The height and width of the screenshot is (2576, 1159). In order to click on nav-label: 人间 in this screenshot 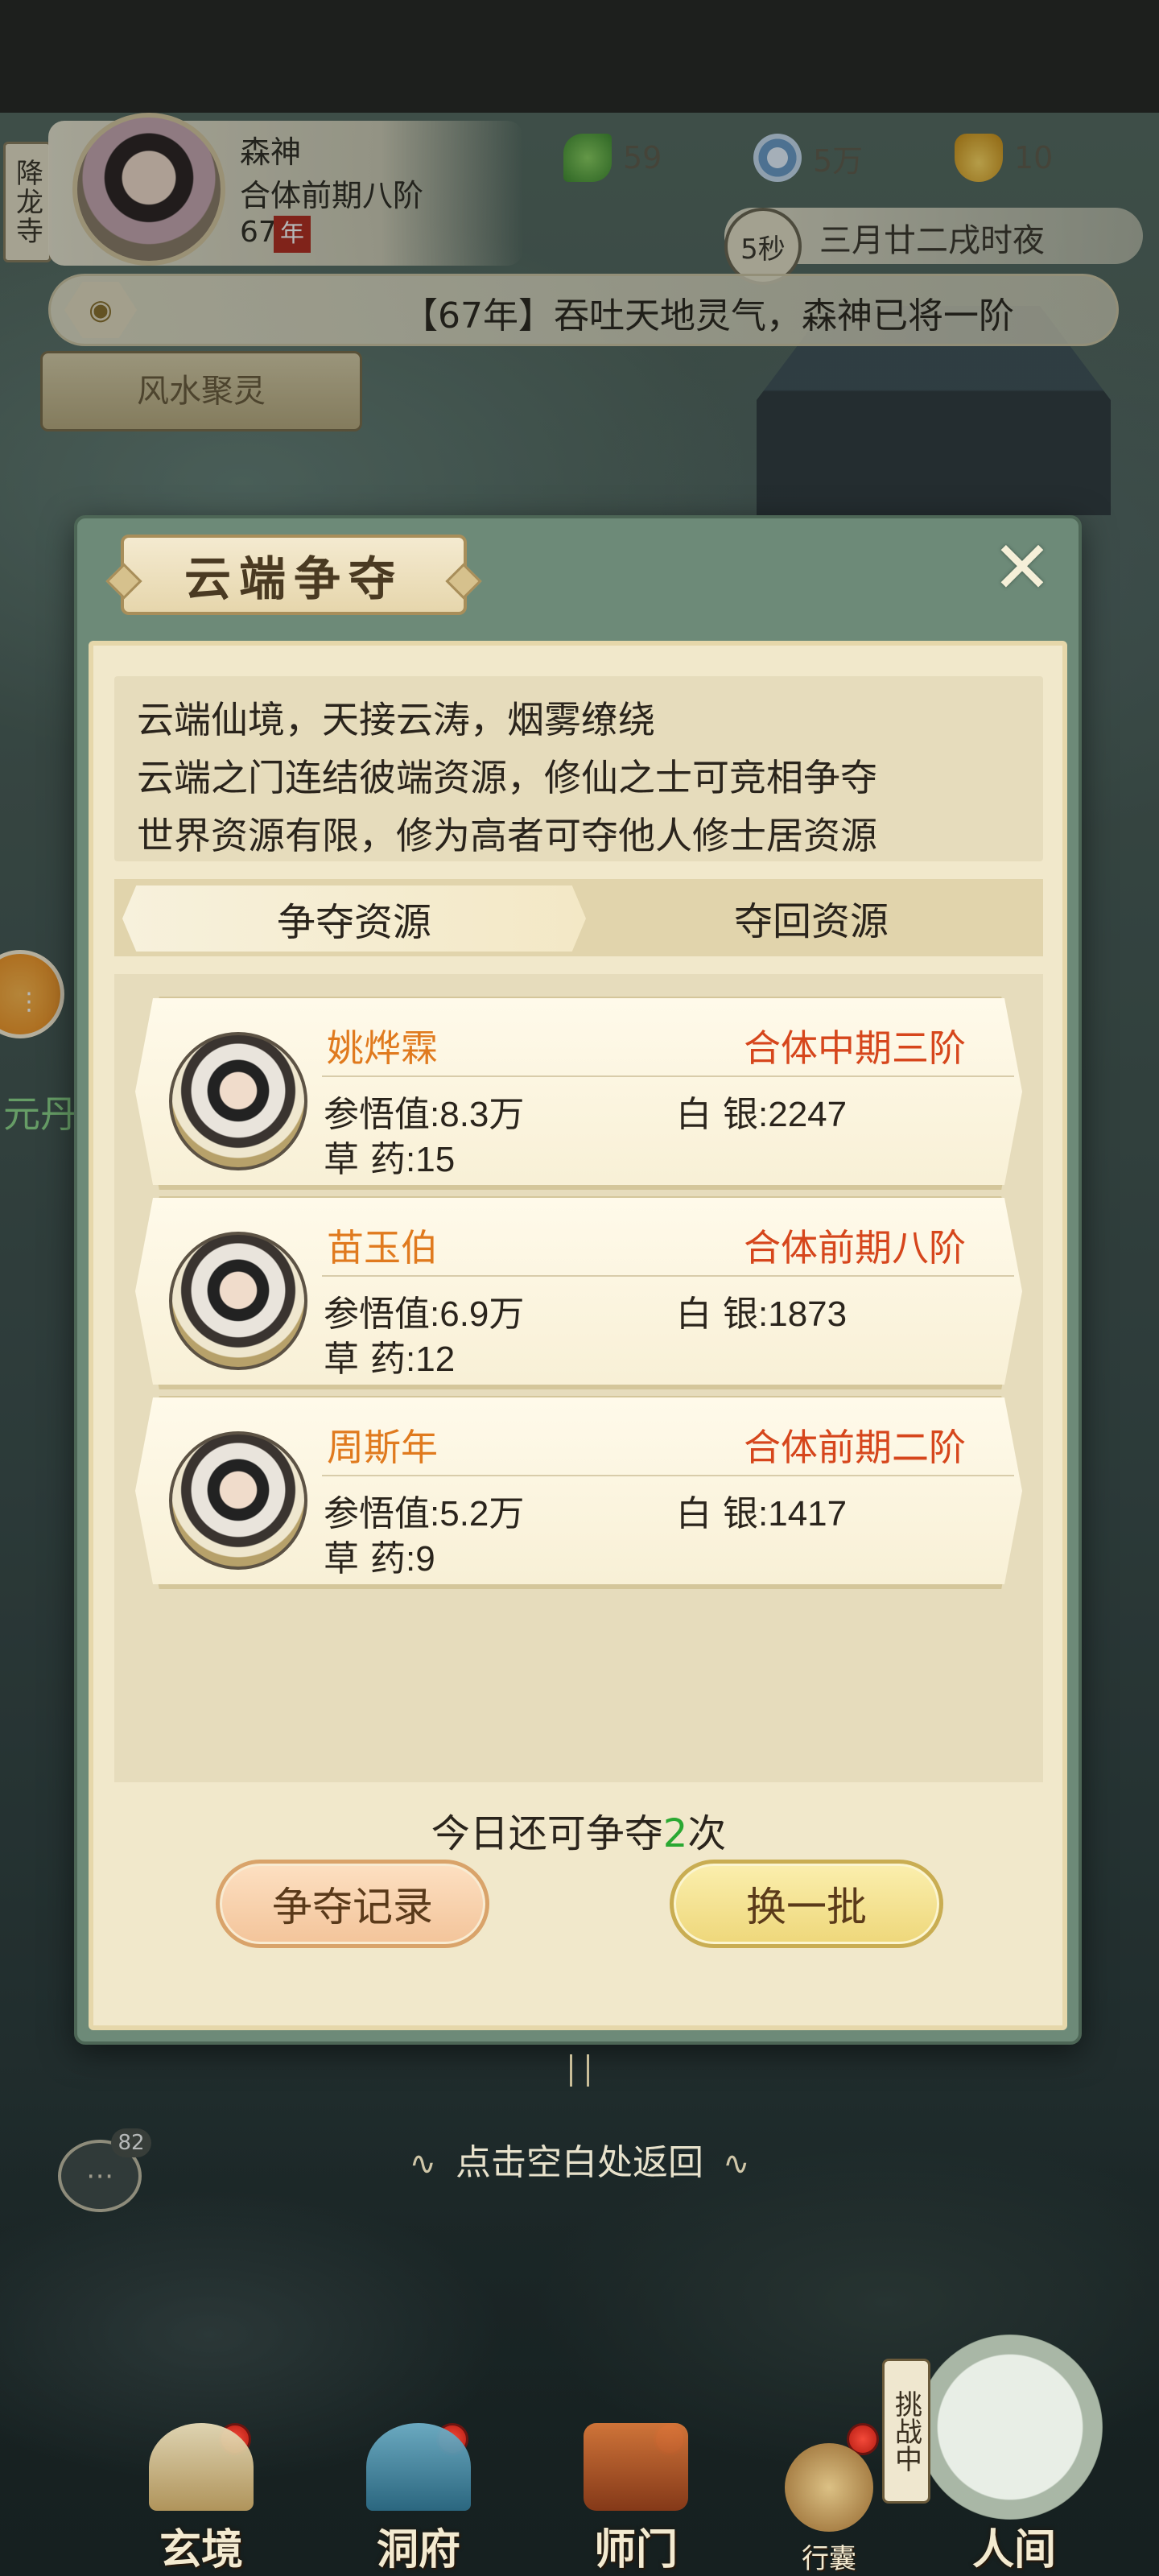, I will do `click(1013, 2549)`.